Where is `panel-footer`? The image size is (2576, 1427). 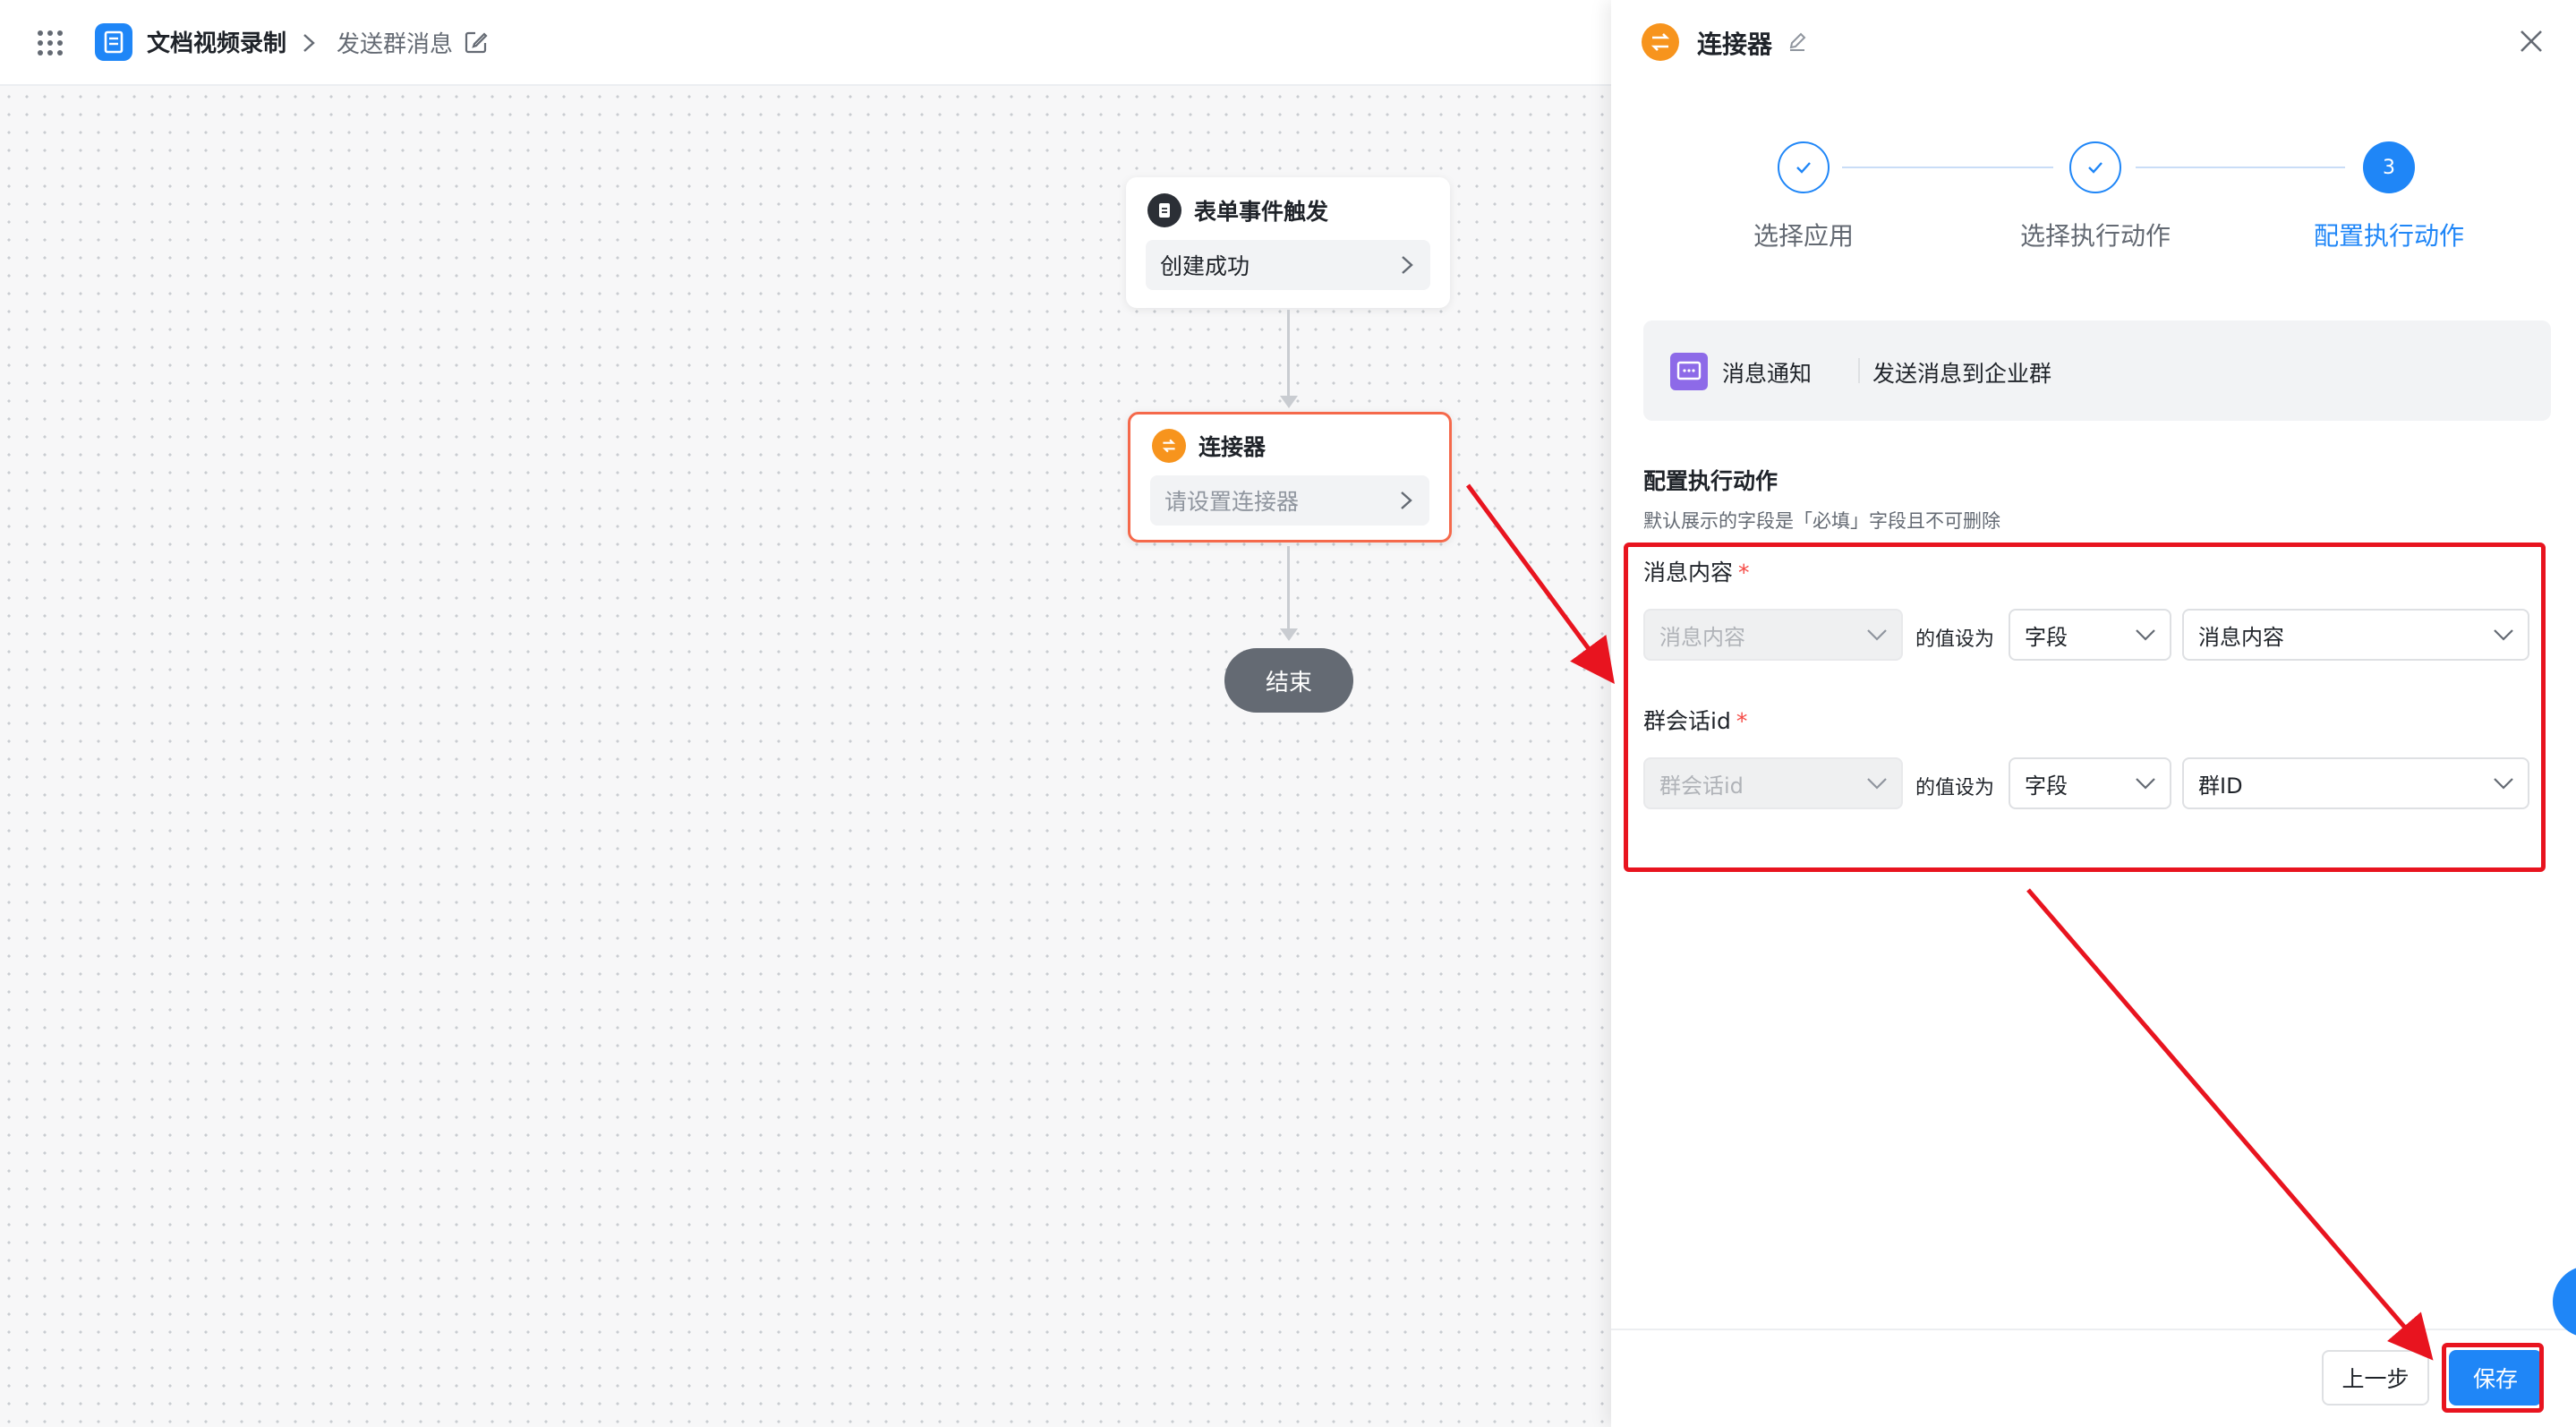 panel-footer is located at coordinates (2093, 1378).